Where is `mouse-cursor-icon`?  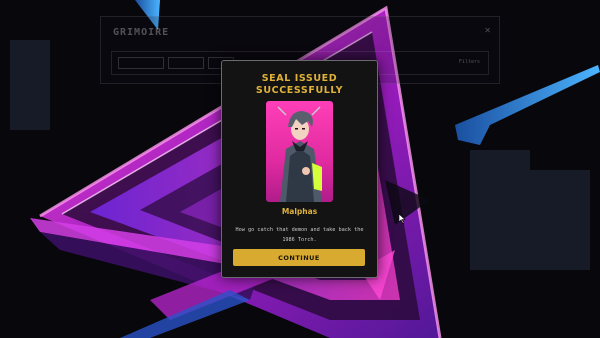
mouse-cursor-icon is located at coordinates (402, 219).